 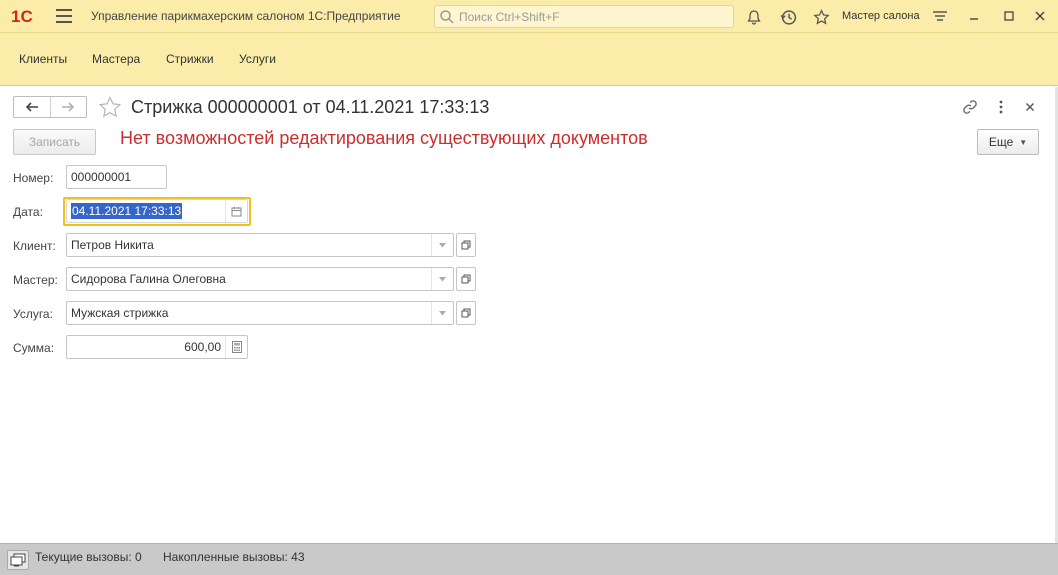 What do you see at coordinates (43, 59) in the screenshot?
I see `section-clients: Клиенты` at bounding box center [43, 59].